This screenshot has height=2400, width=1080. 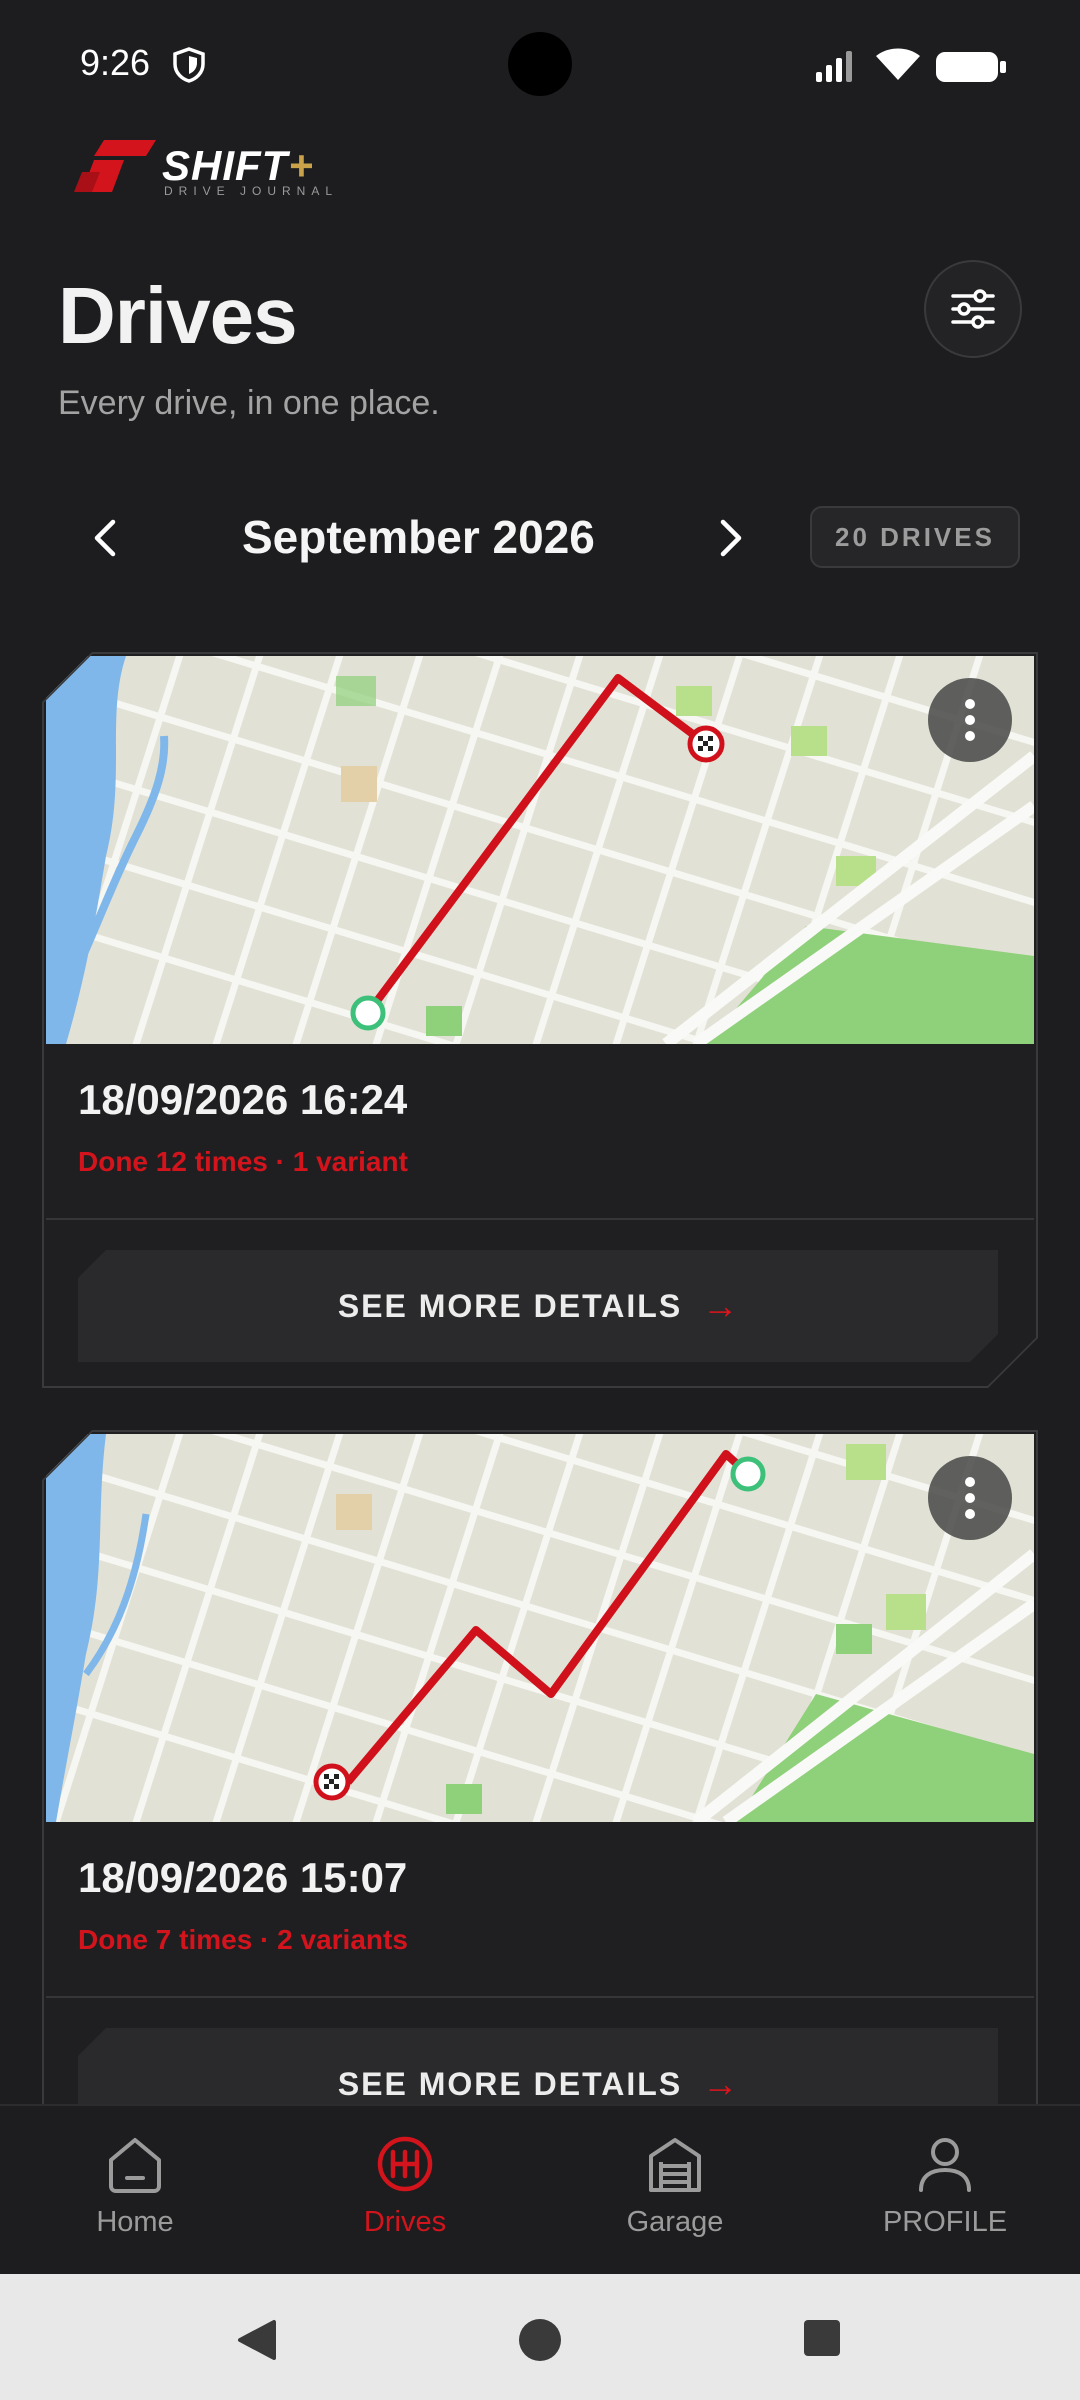 What do you see at coordinates (257, 2340) in the screenshot?
I see `back-icon` at bounding box center [257, 2340].